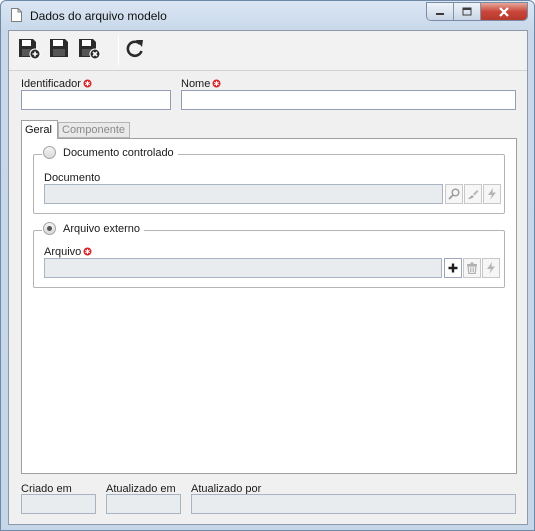  I want to click on documento-label: Documento, so click(72, 178).